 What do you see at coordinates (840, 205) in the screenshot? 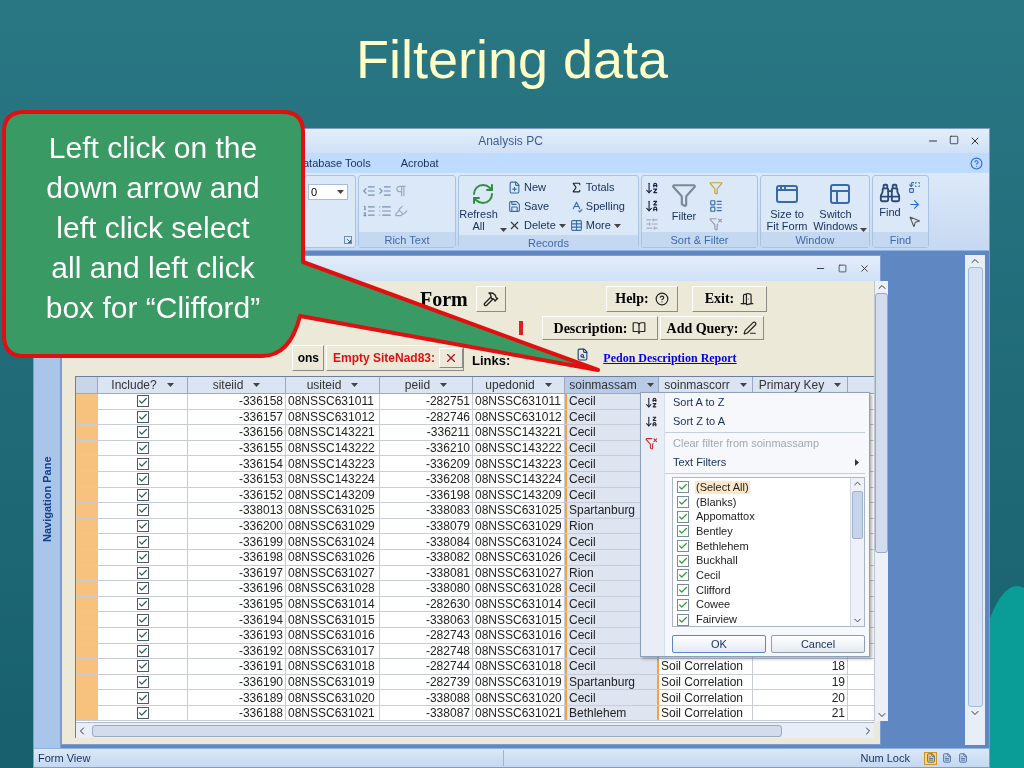
I see `ribbon-button: Switch Windows` at bounding box center [840, 205].